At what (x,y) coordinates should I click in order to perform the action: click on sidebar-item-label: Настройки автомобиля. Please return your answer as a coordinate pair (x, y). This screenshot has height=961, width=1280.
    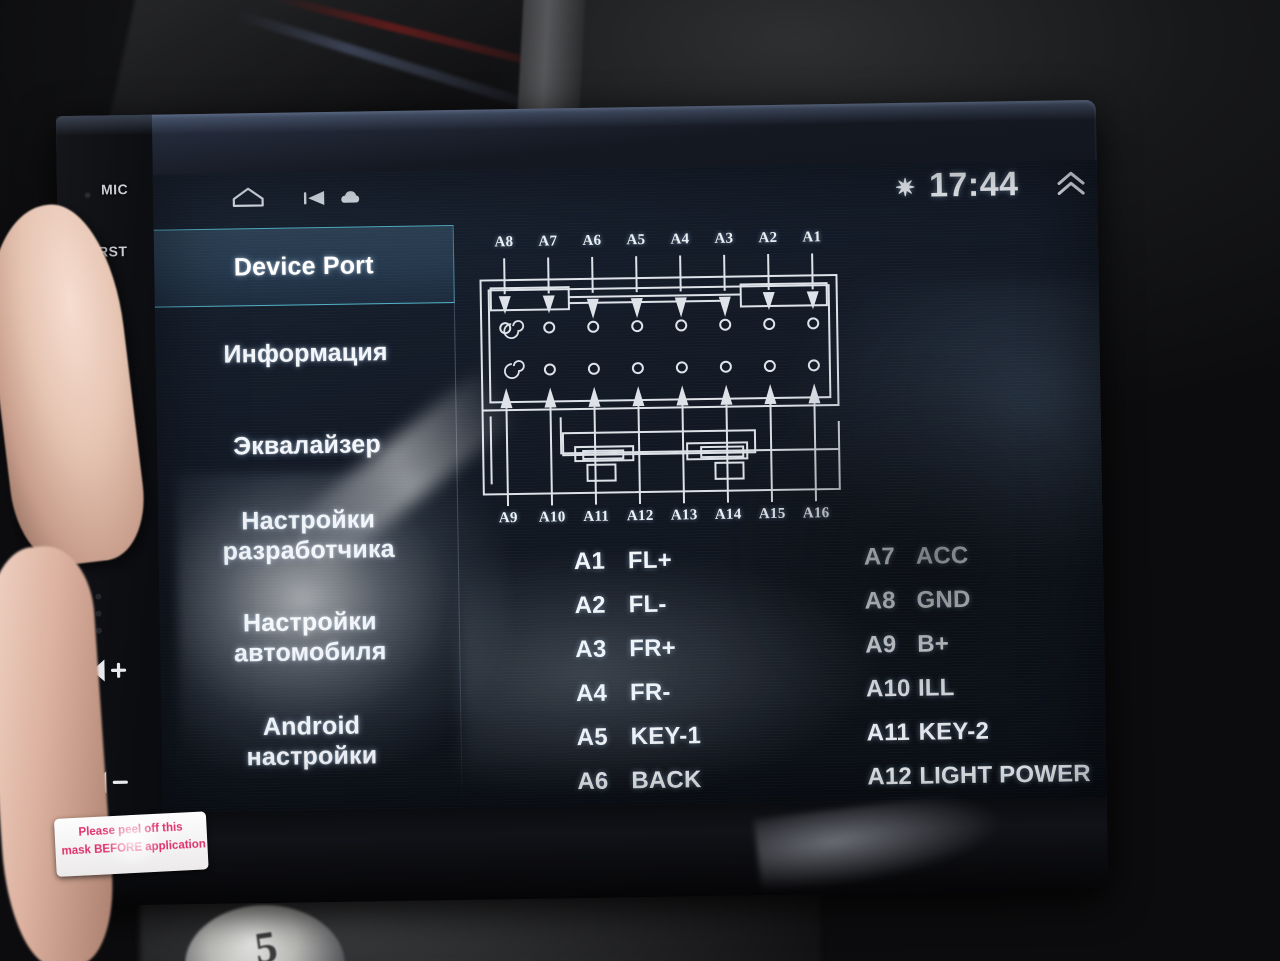
    Looking at the image, I should click on (310, 637).